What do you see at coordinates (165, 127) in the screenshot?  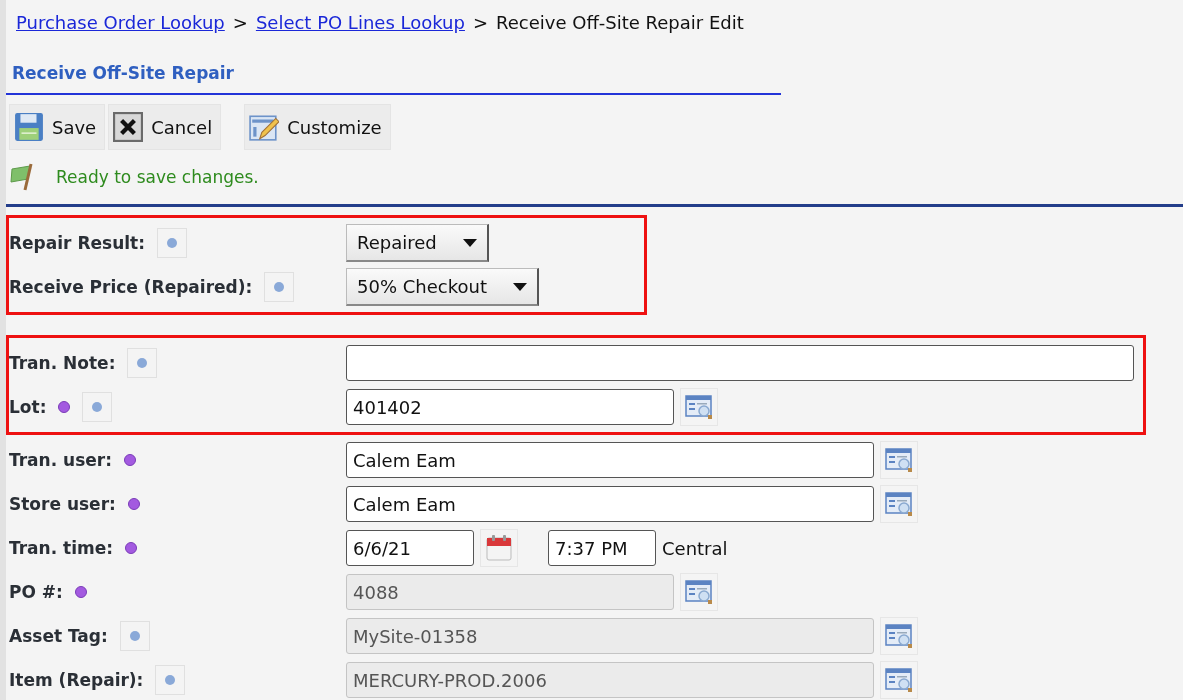 I see `cancel-button: Cancel` at bounding box center [165, 127].